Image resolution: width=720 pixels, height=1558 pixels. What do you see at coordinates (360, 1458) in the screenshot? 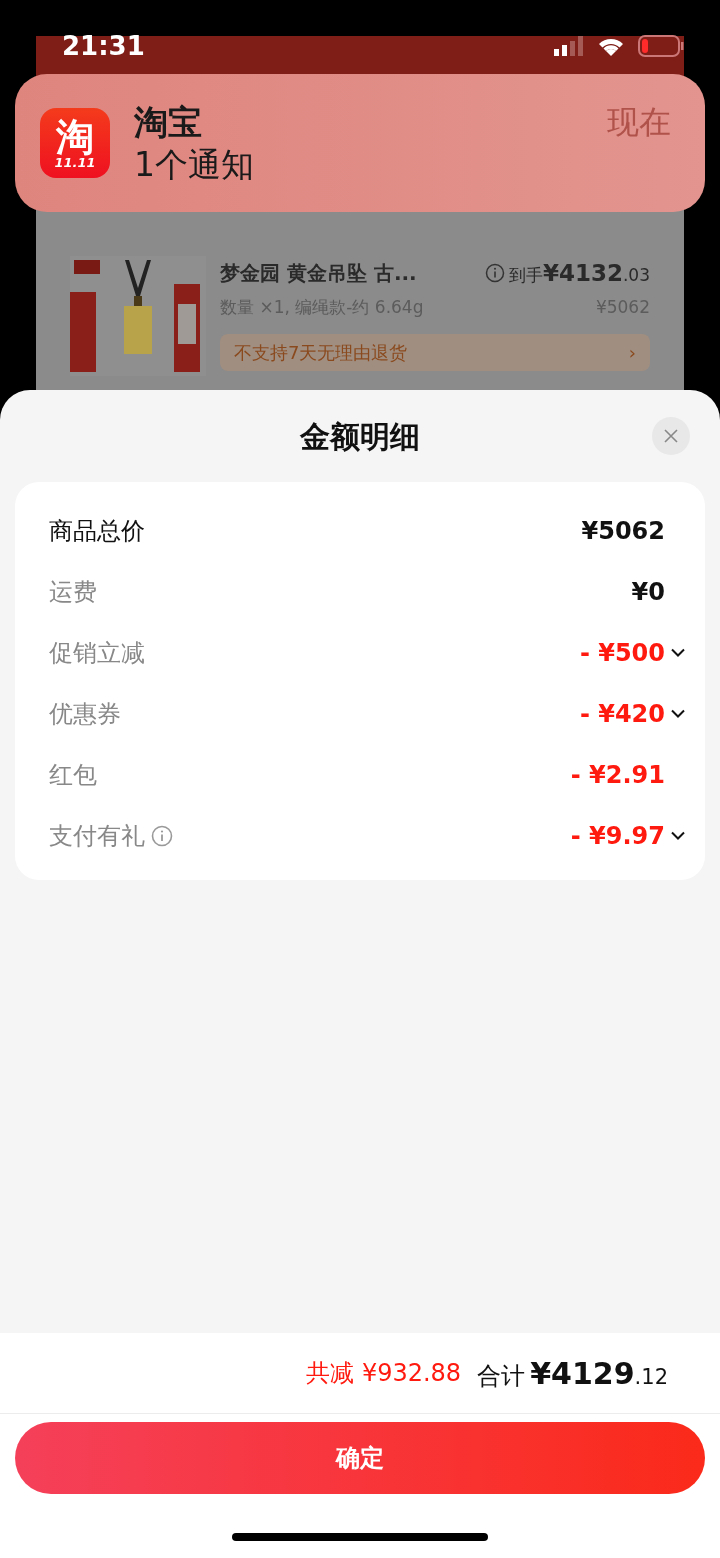
I see `confirm-button: 确定` at bounding box center [360, 1458].